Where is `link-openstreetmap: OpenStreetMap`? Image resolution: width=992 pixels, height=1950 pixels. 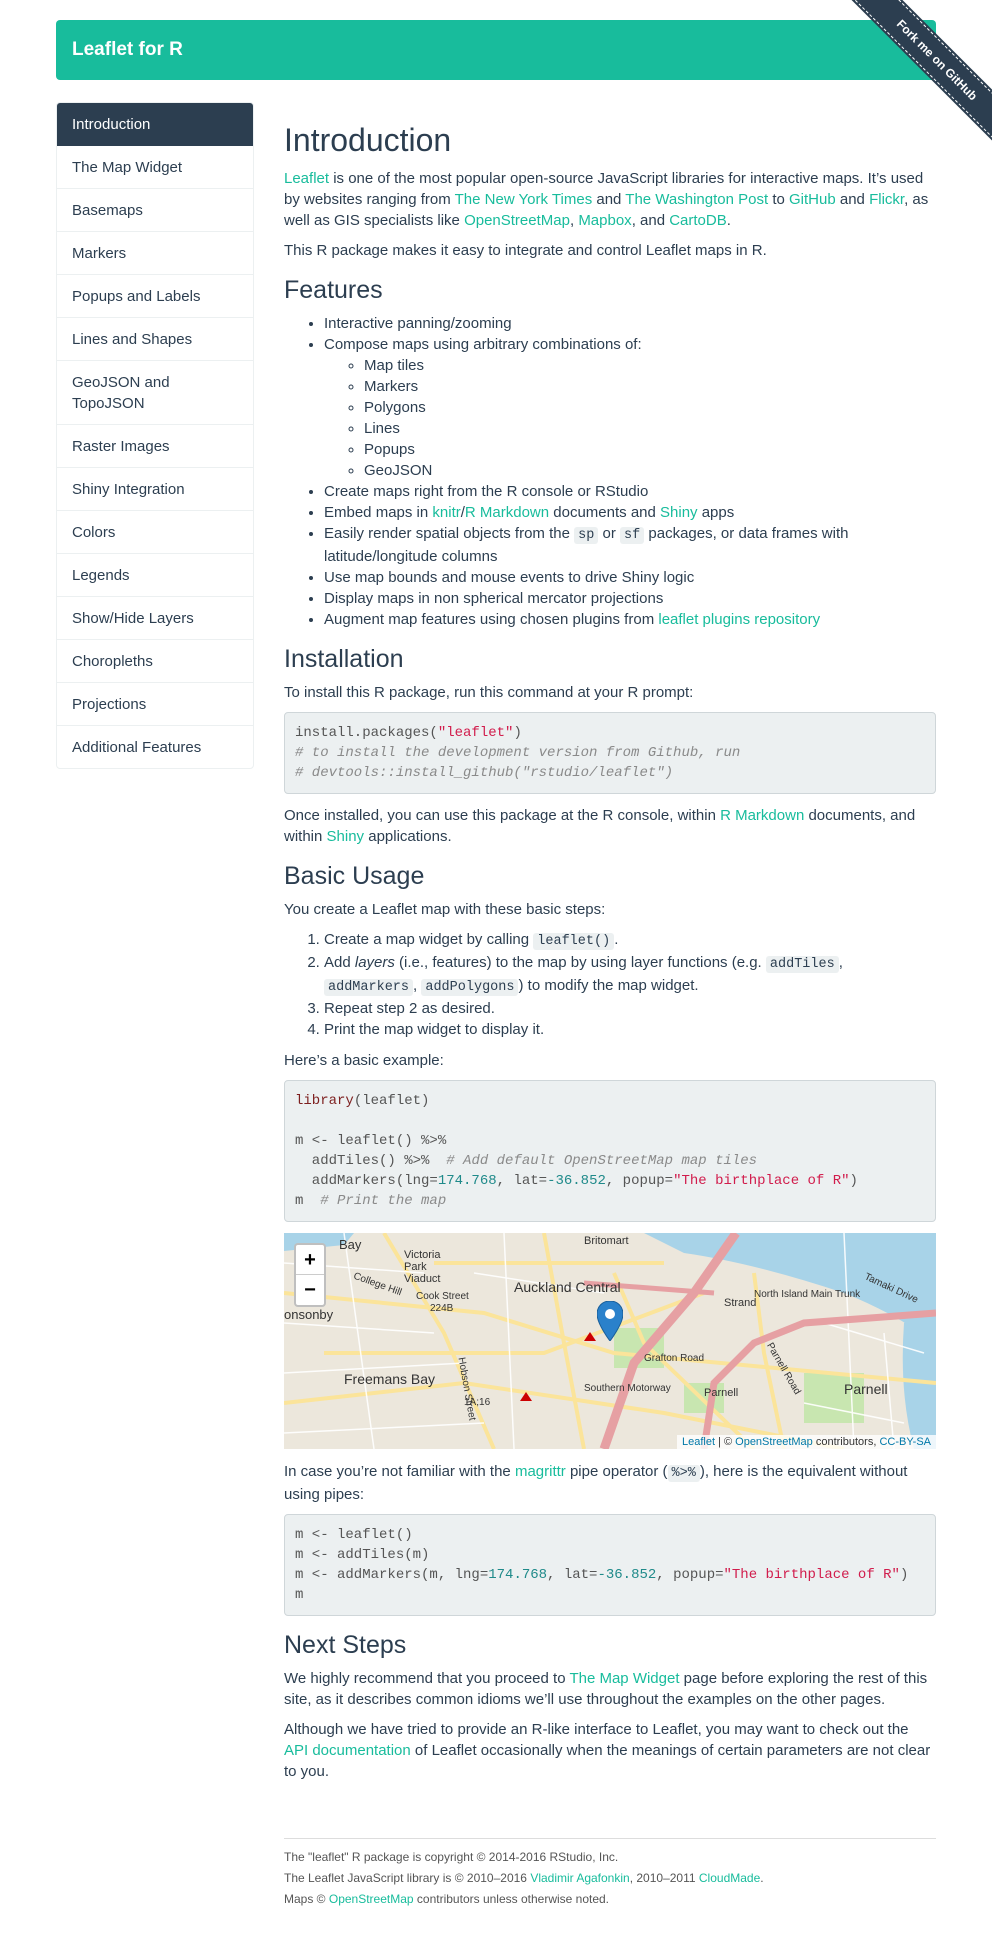 link-openstreetmap: OpenStreetMap is located at coordinates (517, 220).